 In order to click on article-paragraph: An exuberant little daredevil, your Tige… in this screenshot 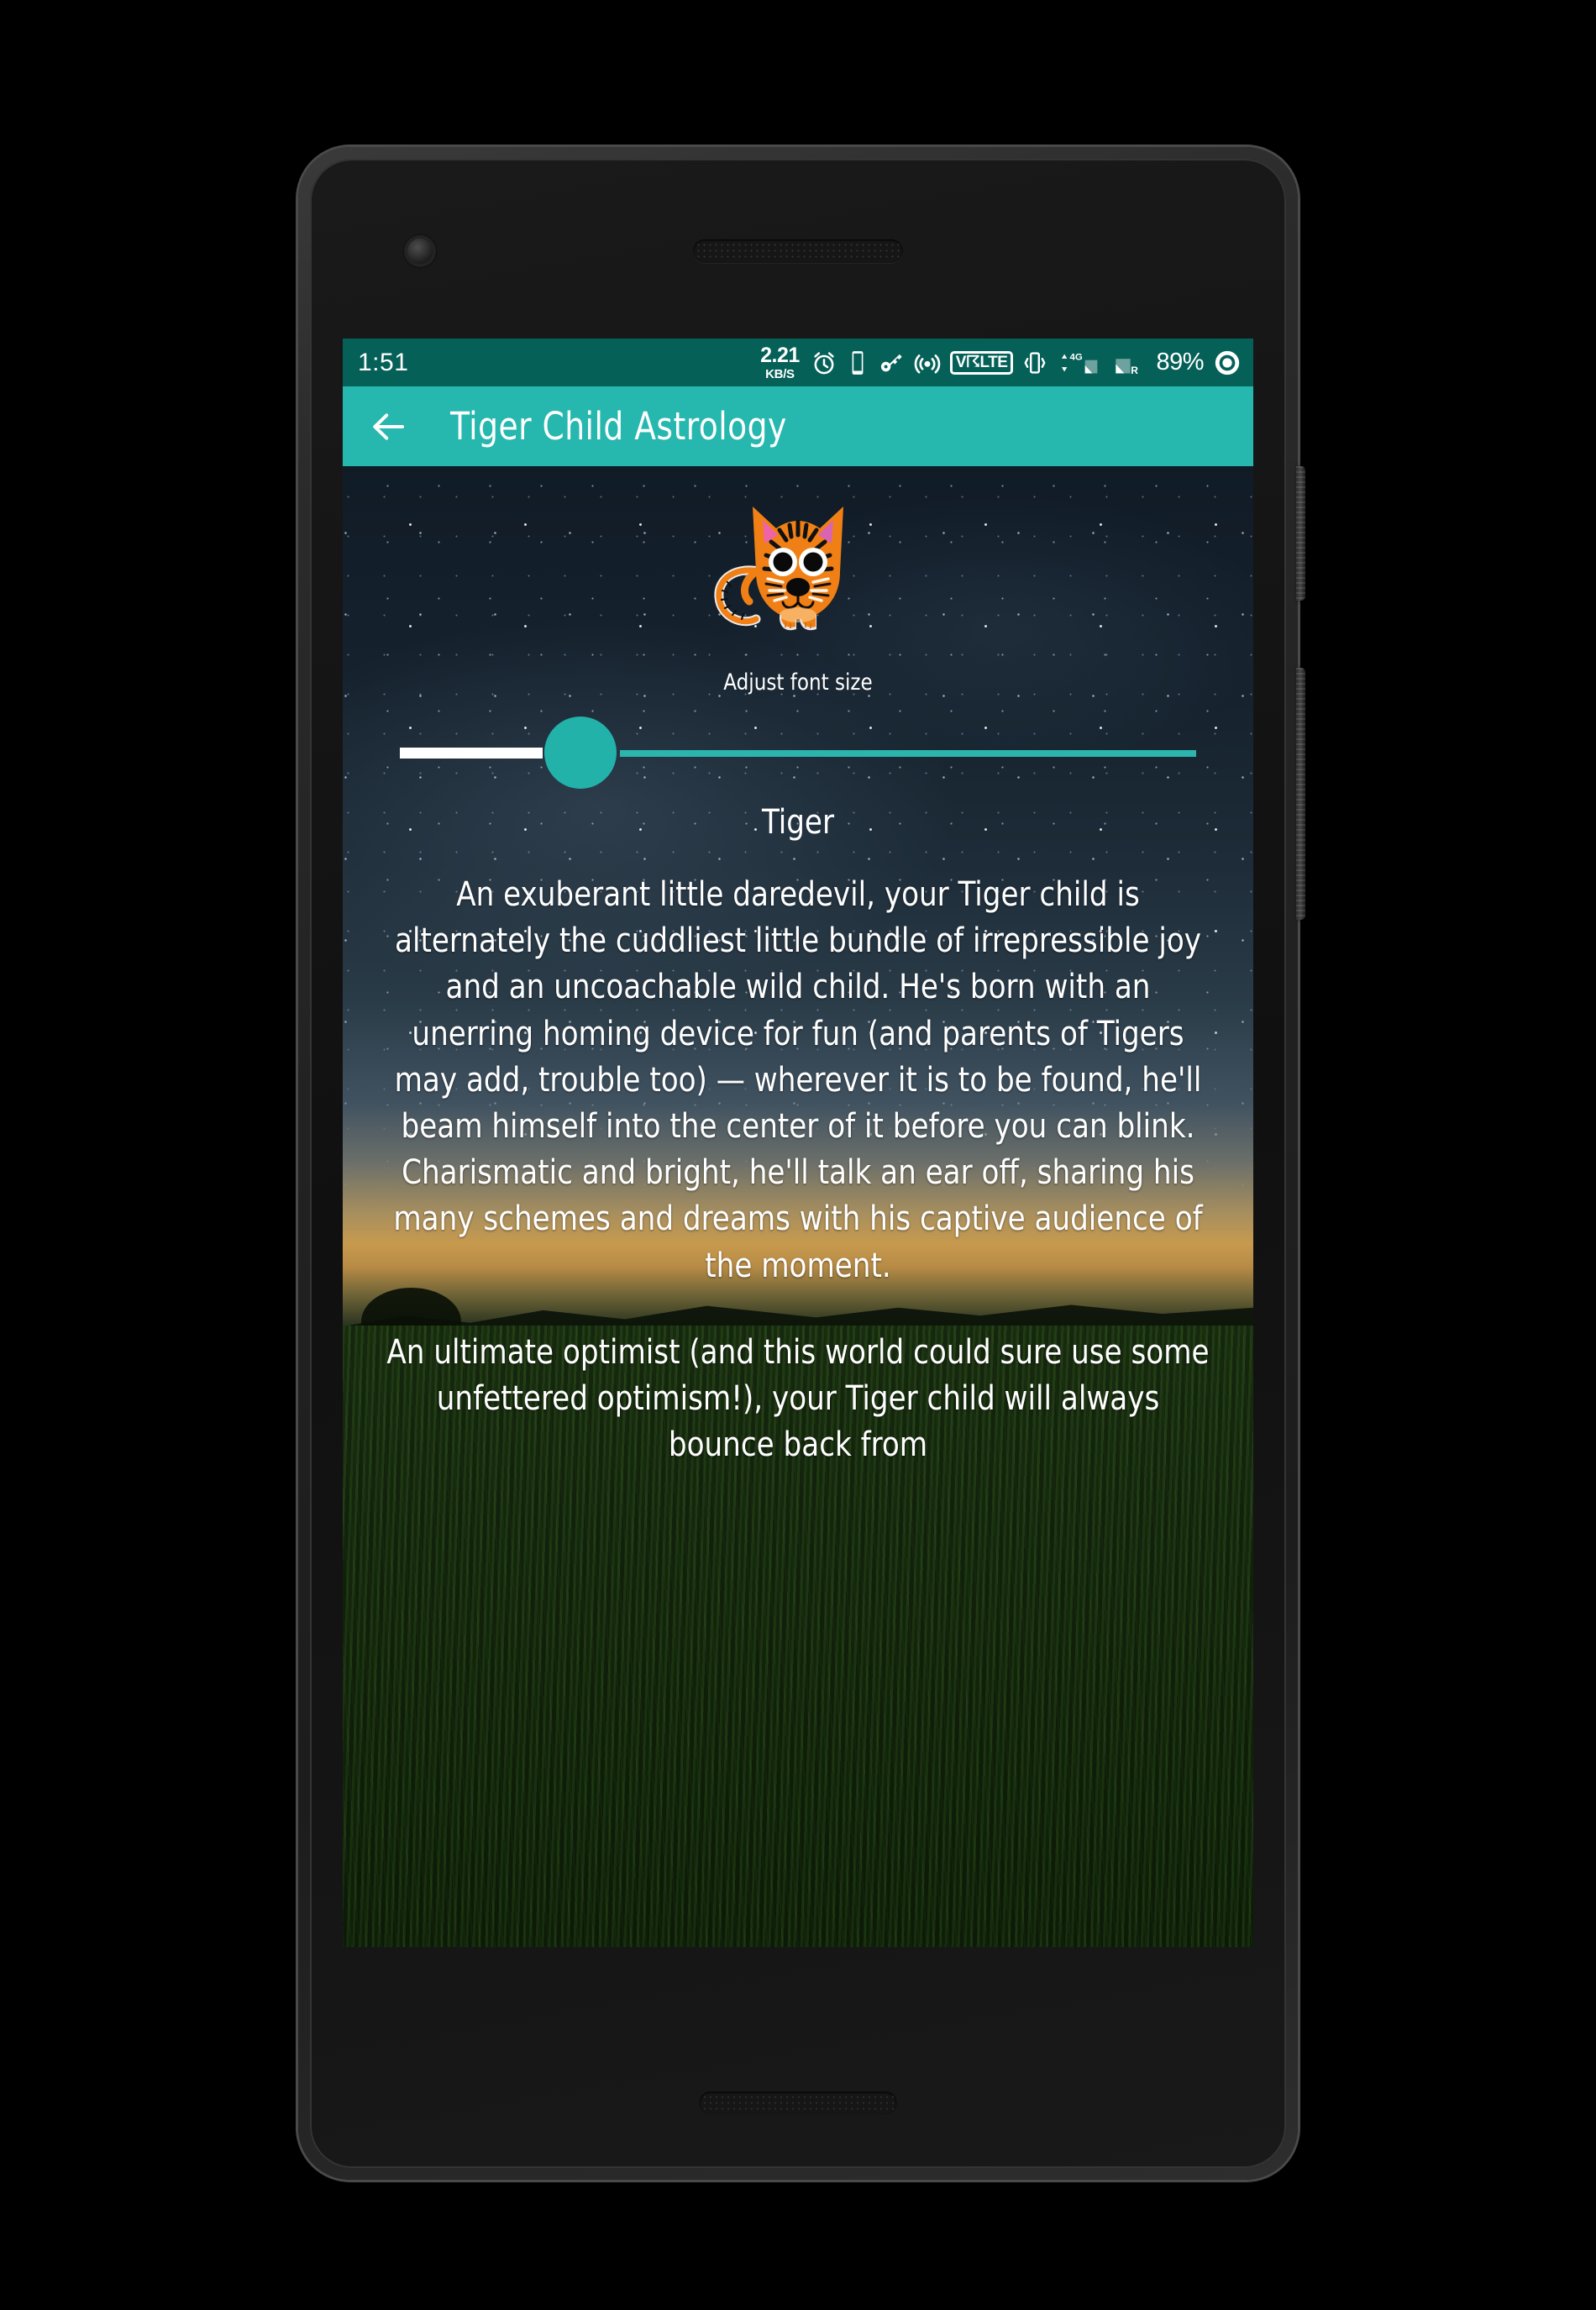, I will do `click(798, 1080)`.